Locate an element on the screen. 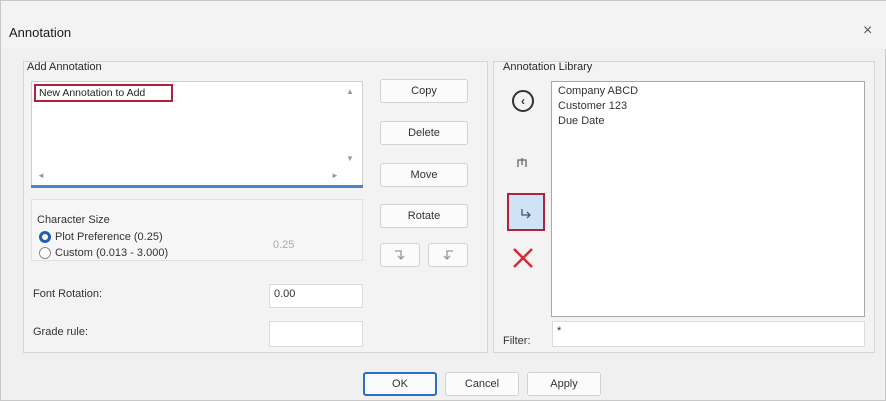 This screenshot has height=401, width=886. font-rotation-label: Font Rotation: is located at coordinates (68, 294).